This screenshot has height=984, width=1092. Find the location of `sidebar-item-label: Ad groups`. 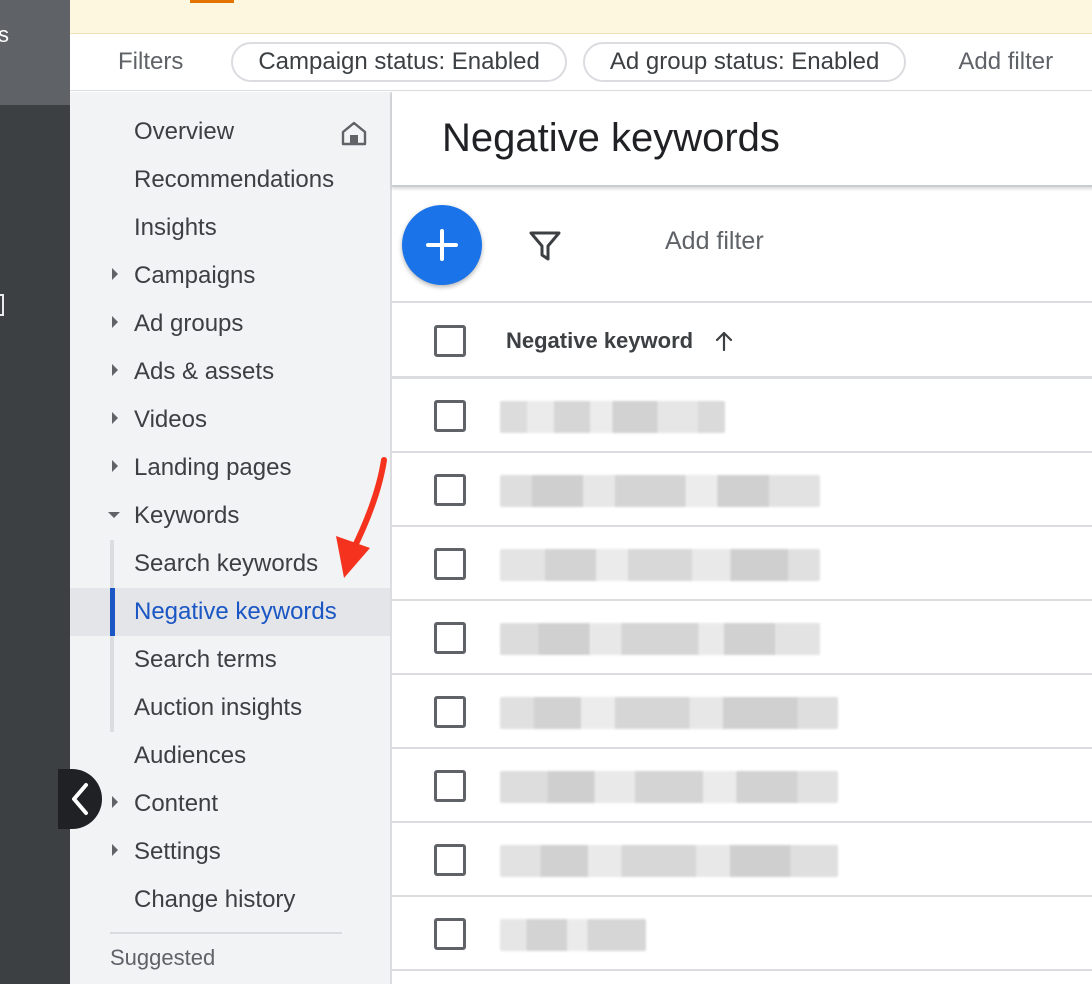

sidebar-item-label: Ad groups is located at coordinates (189, 323).